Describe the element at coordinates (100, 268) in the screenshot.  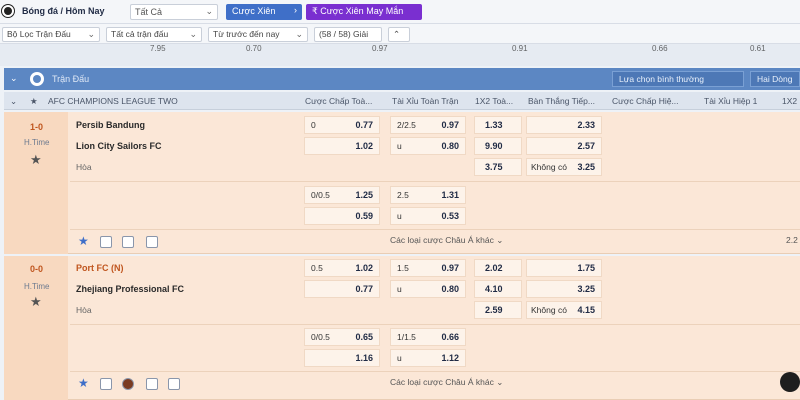
I see `home-team: Port FC (N)` at that location.